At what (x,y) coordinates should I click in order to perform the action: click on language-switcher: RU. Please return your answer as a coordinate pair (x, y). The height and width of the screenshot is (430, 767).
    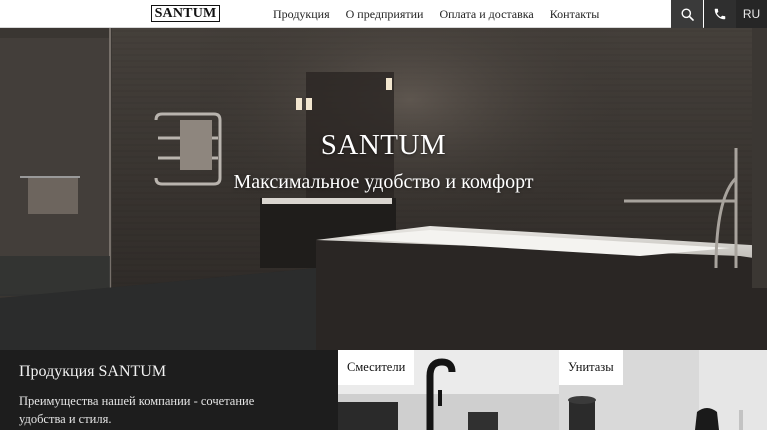
    Looking at the image, I should click on (751, 14).